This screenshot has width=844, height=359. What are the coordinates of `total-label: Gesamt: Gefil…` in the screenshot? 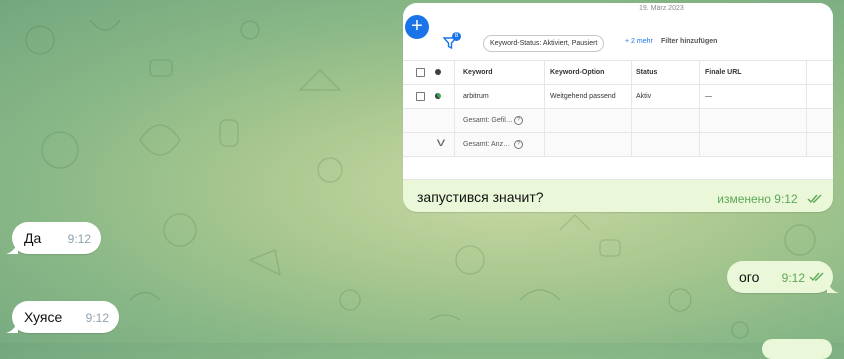 It's located at (488, 120).